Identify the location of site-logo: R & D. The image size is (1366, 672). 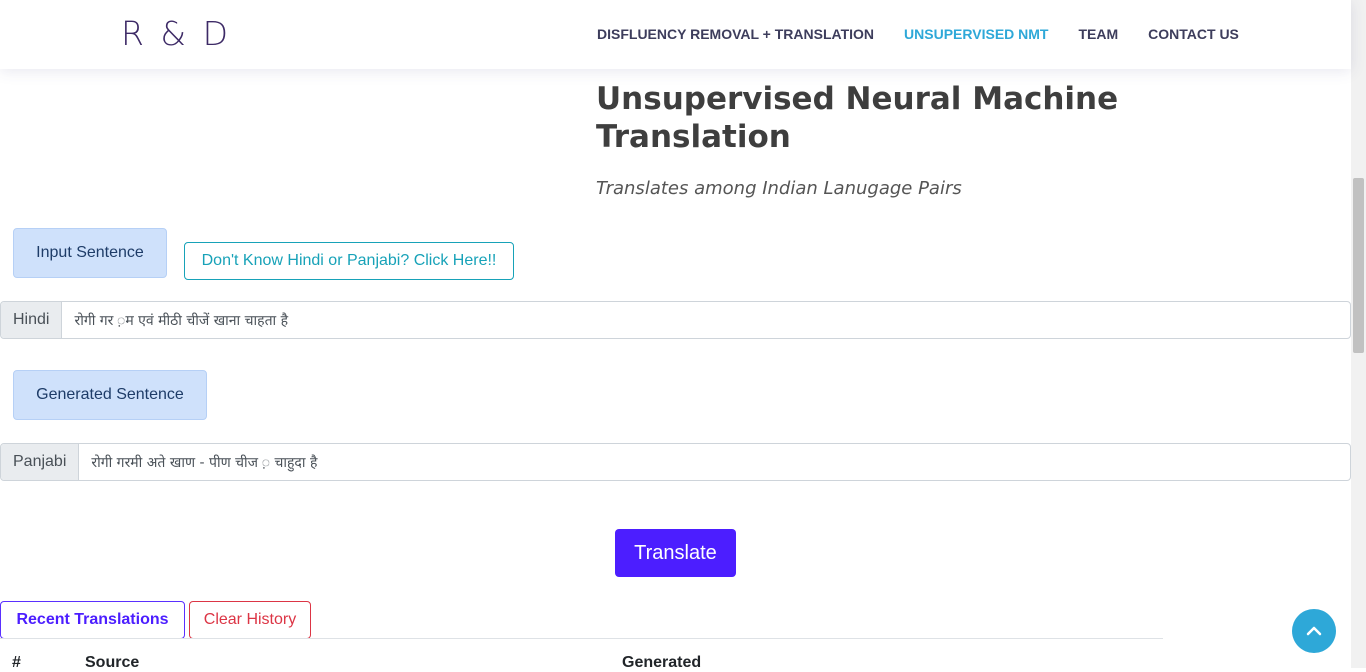
(176, 33).